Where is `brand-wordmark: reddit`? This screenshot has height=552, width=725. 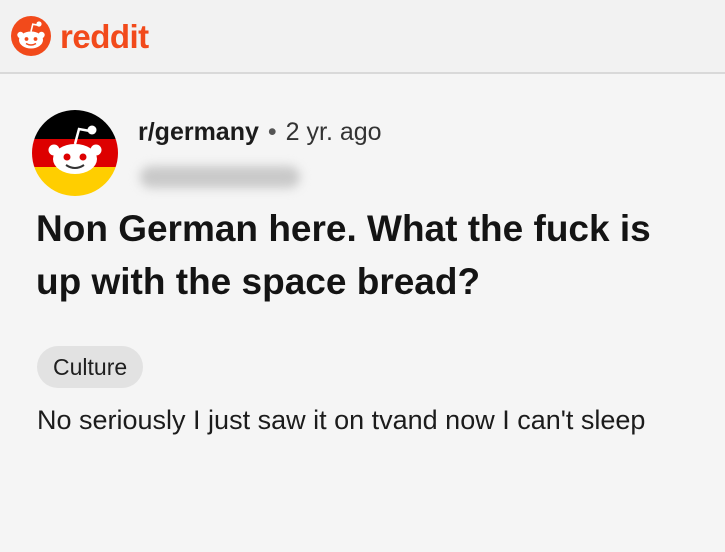
brand-wordmark: reddit is located at coordinates (104, 36).